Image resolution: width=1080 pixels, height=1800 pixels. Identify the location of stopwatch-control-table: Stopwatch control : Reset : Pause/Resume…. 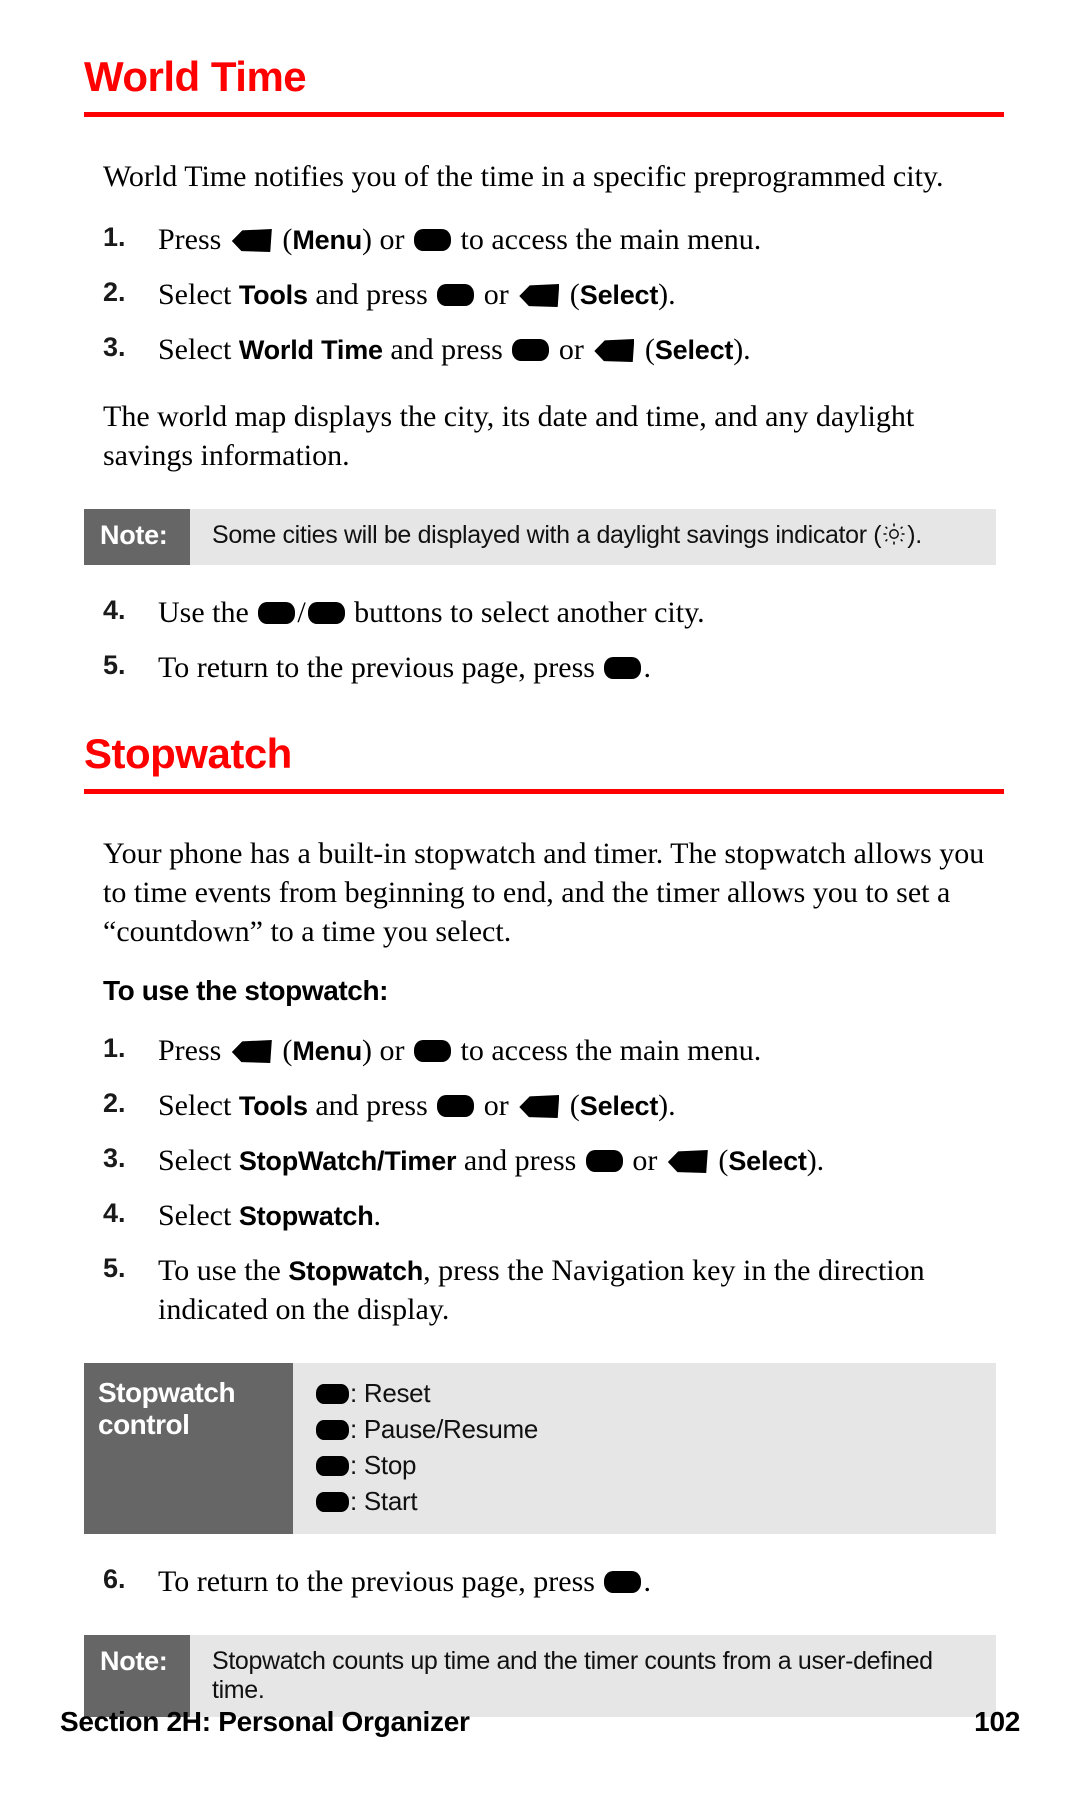
(540, 1448).